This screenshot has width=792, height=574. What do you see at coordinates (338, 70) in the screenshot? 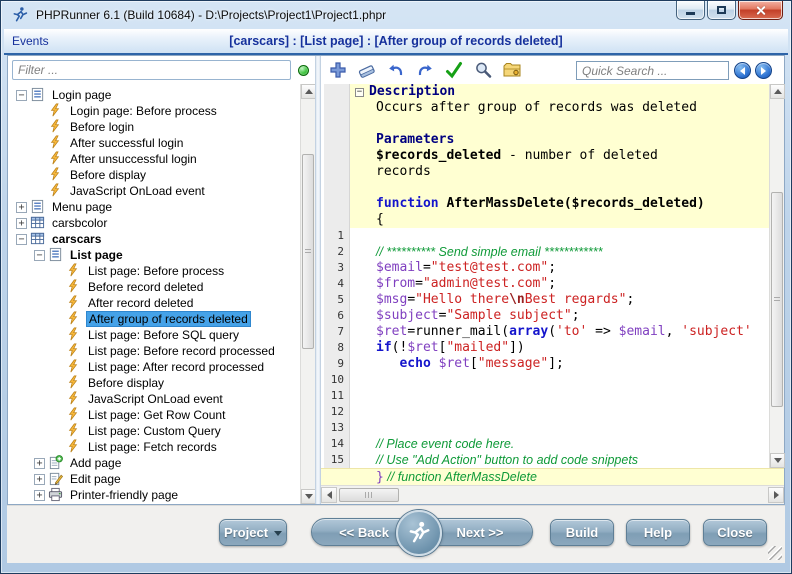
I see `add-action-button` at bounding box center [338, 70].